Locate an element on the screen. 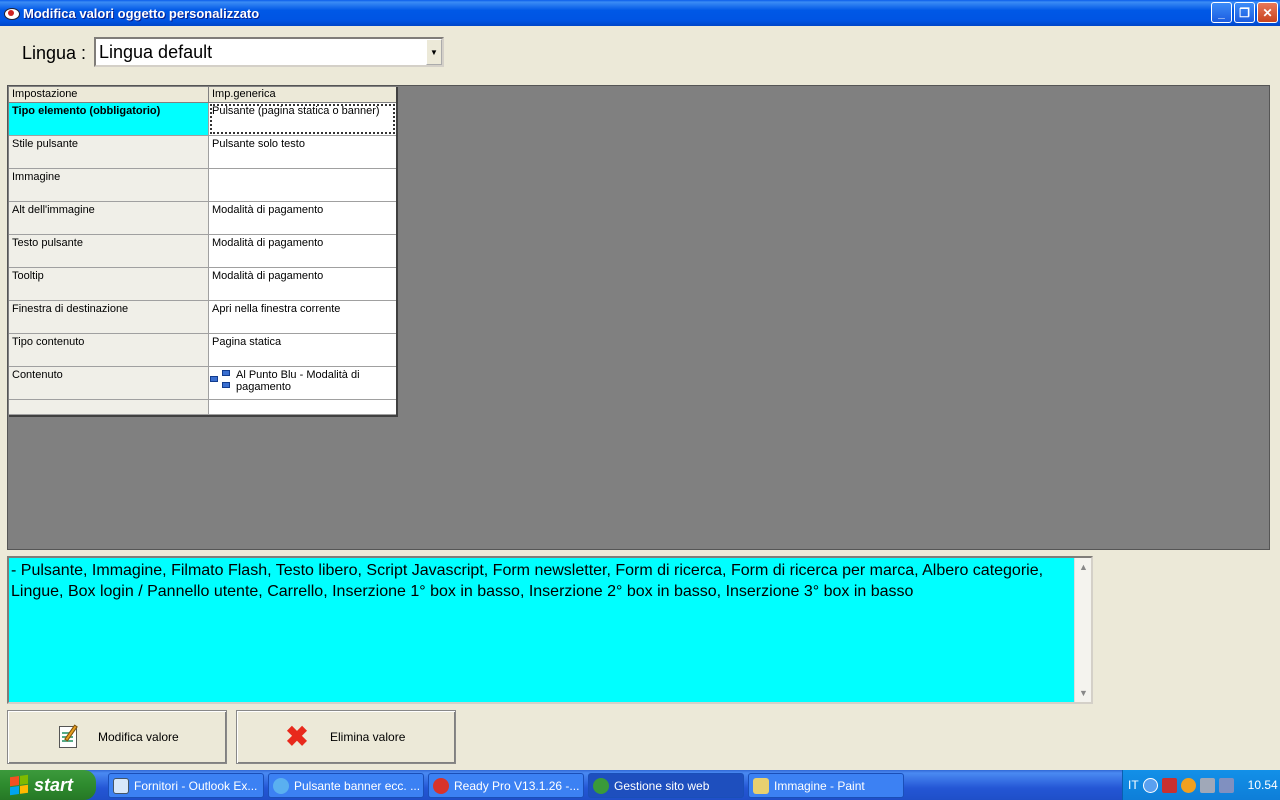 This screenshot has width=1280, height=800. setting-value: Pagina statica is located at coordinates (302, 350).